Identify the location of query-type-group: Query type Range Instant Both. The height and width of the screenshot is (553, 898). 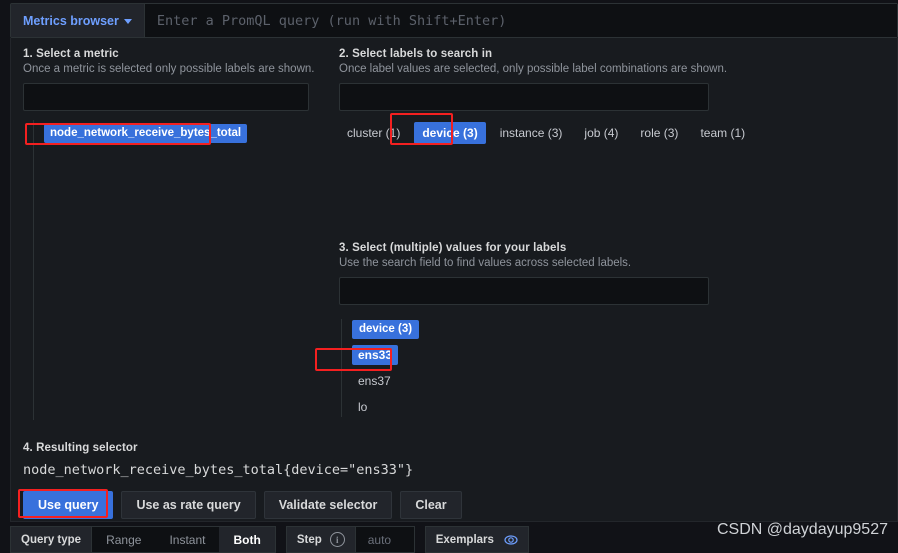
(143, 539).